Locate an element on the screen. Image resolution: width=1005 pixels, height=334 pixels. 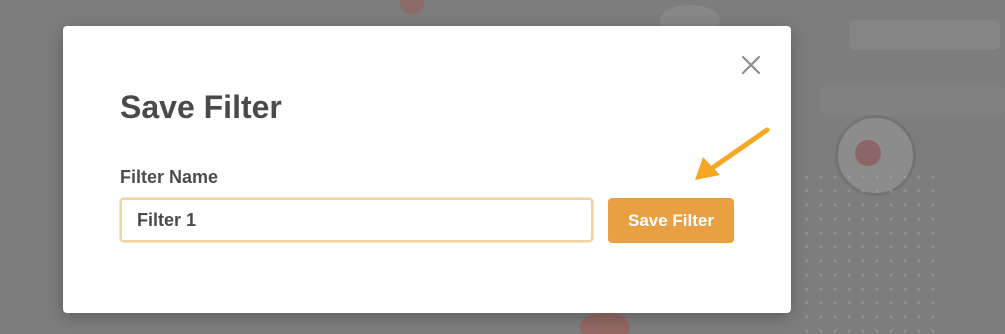
save-filter-button: Save Filter is located at coordinates (671, 220).